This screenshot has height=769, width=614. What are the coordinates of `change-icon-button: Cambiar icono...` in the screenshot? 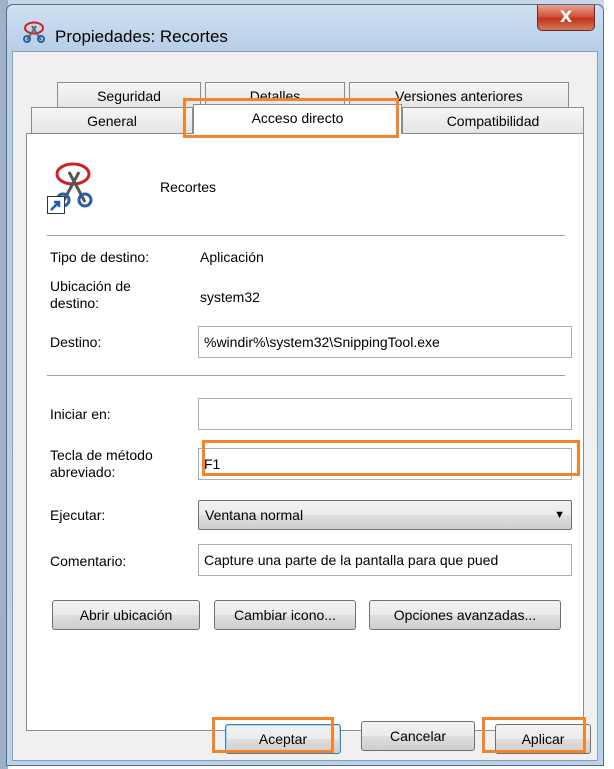 It's located at (285, 615).